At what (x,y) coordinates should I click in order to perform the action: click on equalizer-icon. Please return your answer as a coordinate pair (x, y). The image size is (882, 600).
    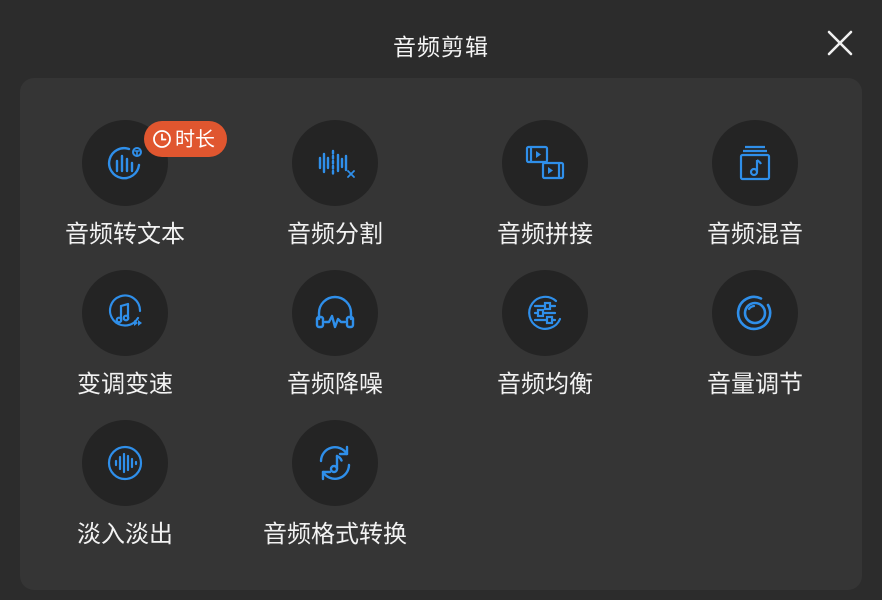
    Looking at the image, I should click on (545, 312).